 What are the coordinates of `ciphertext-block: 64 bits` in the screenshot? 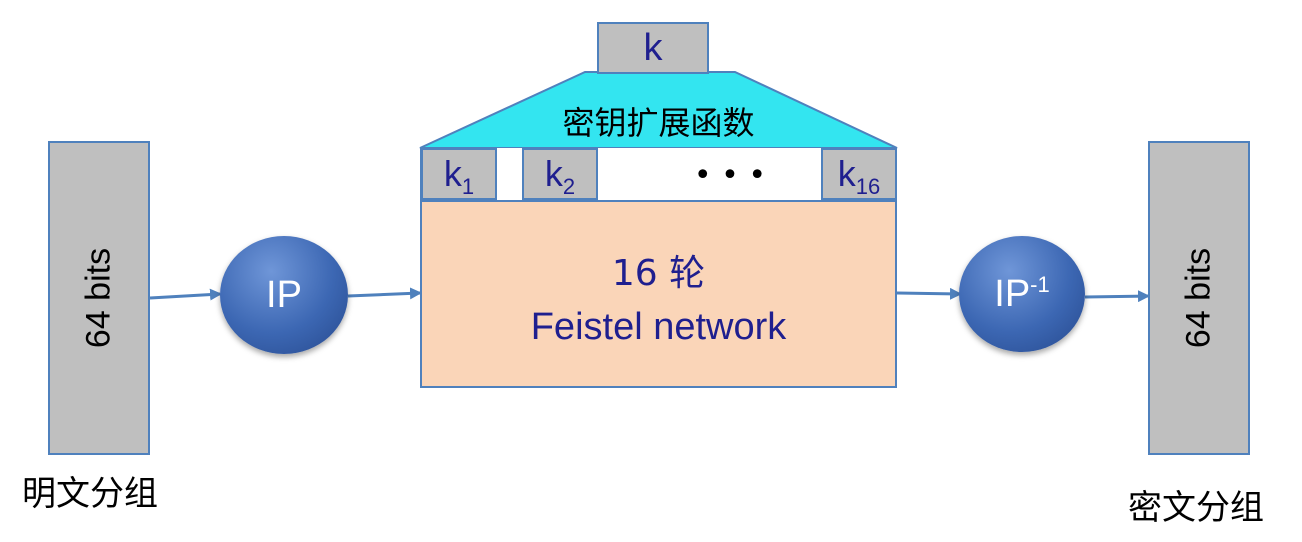 It's located at (1199, 298).